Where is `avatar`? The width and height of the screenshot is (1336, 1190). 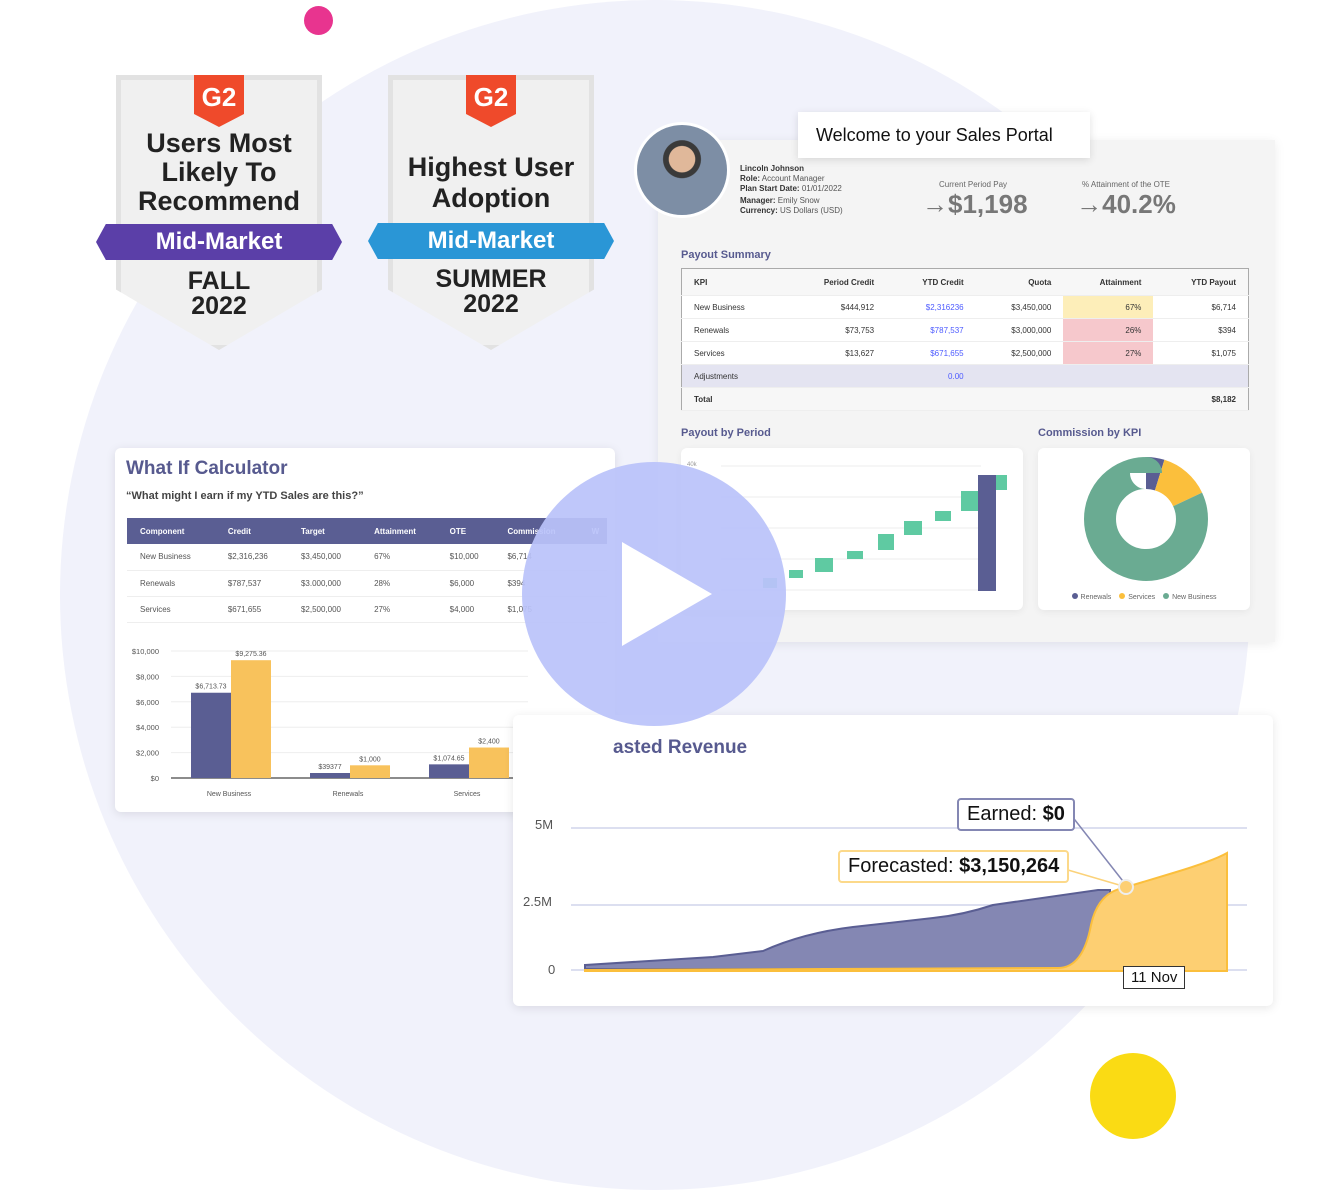 avatar is located at coordinates (682, 170).